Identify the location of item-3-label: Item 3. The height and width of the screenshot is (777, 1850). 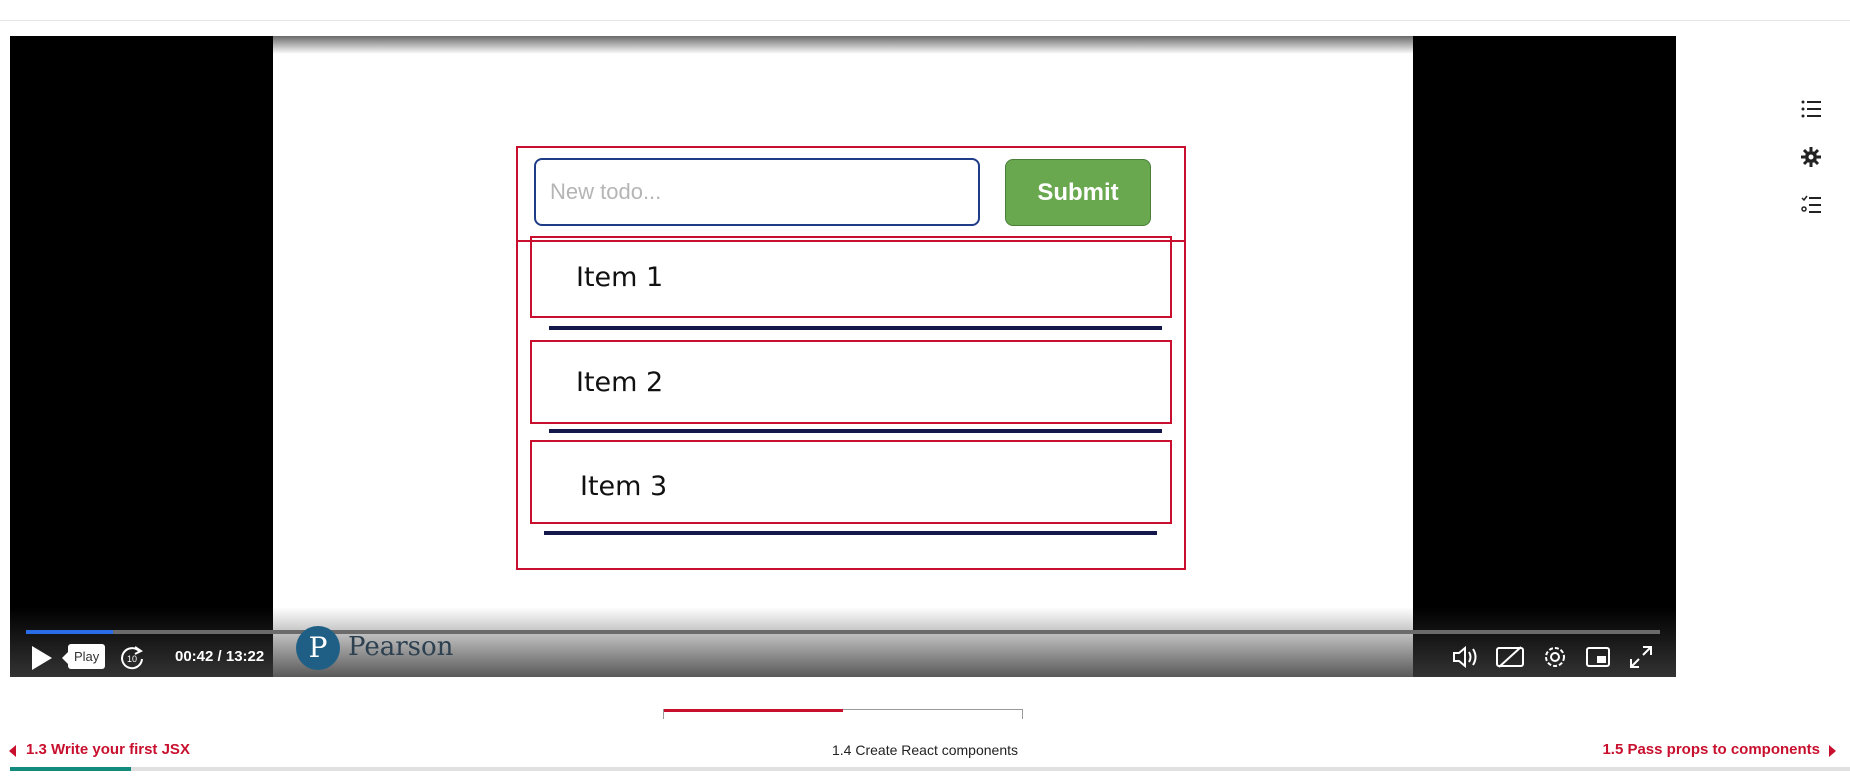
(624, 486).